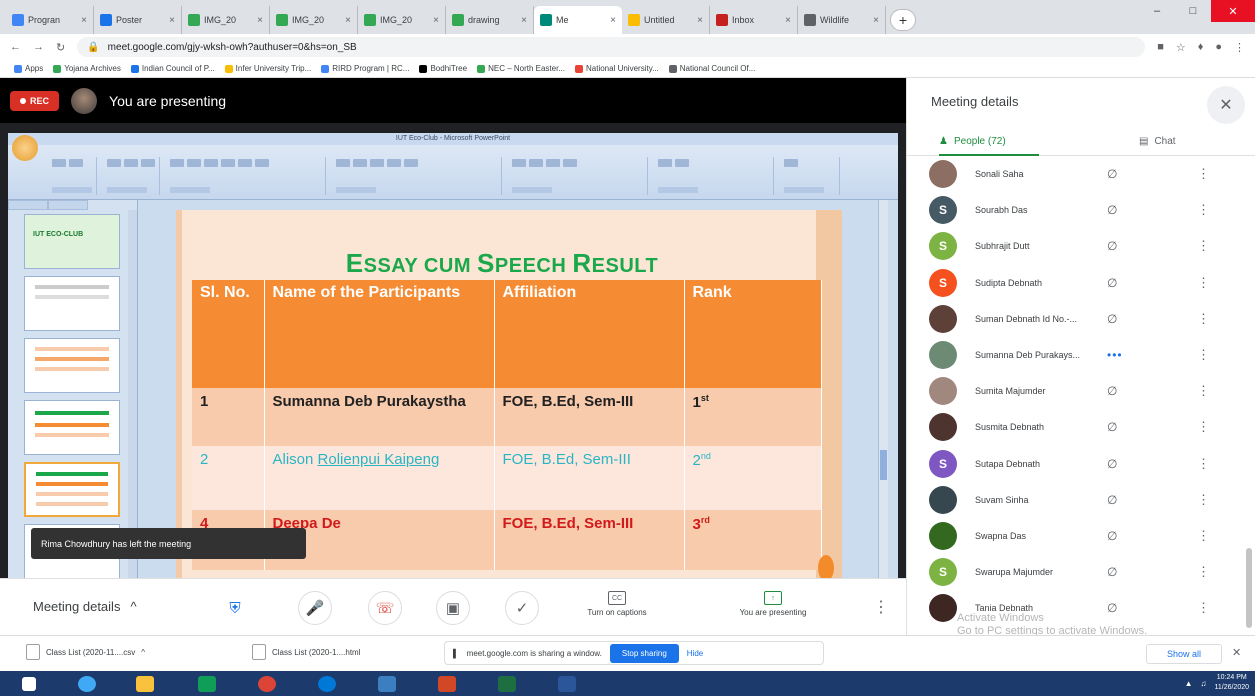  What do you see at coordinates (315, 608) in the screenshot?
I see `microphone-button: 🎤` at bounding box center [315, 608].